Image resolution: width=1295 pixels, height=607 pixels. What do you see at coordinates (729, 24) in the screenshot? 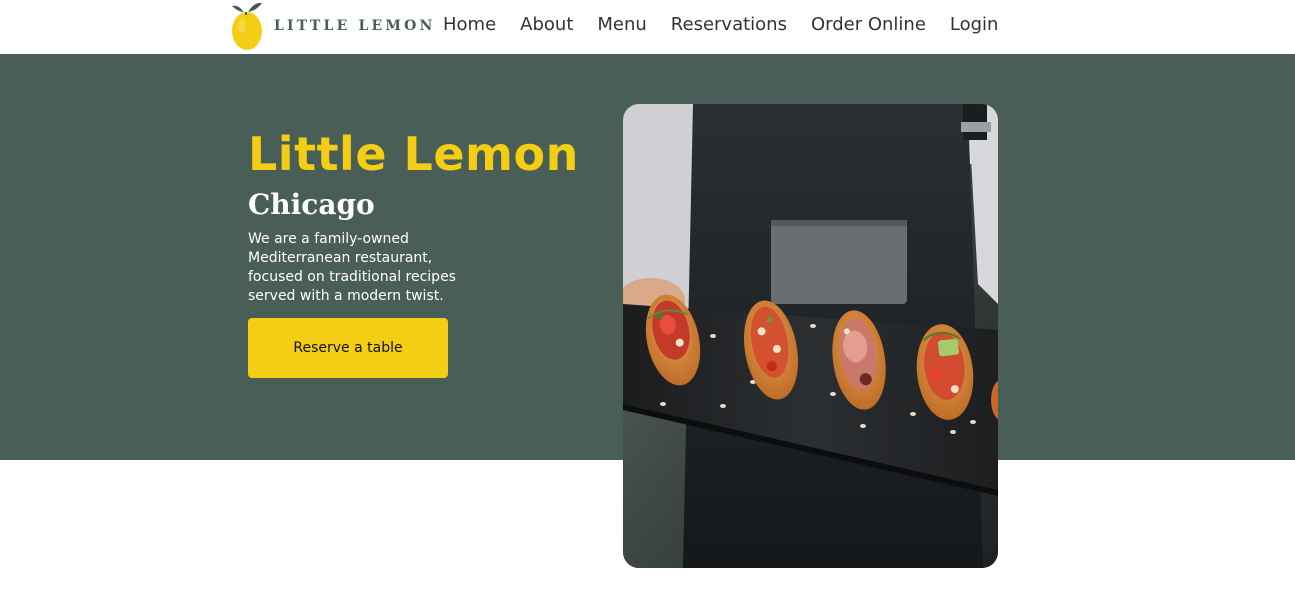
I see `nav-link-reservations: Reservations` at bounding box center [729, 24].